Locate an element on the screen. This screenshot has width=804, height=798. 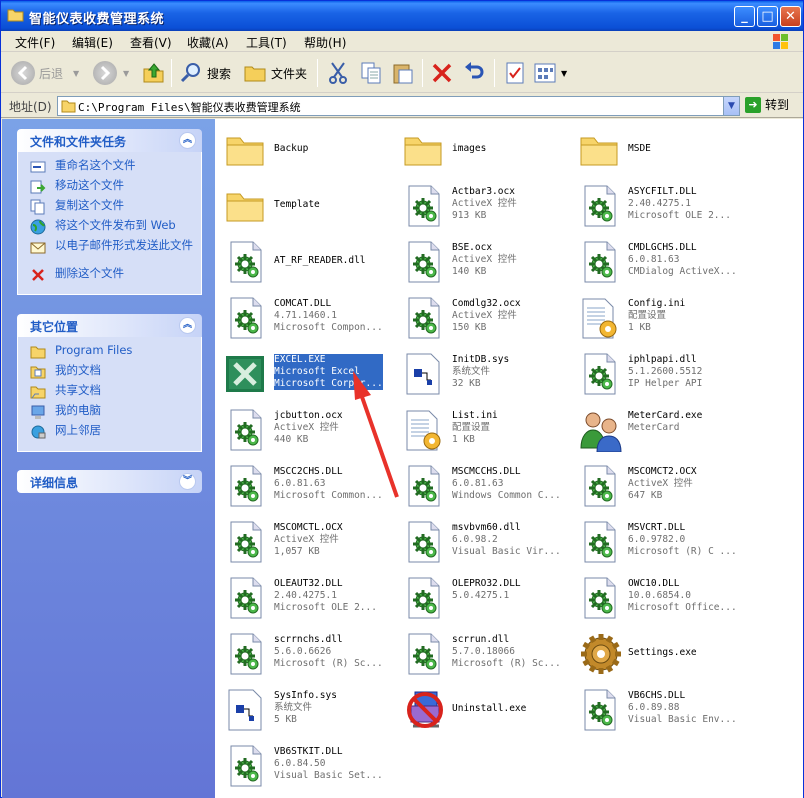
copy-icon is located at coordinates (37, 207).